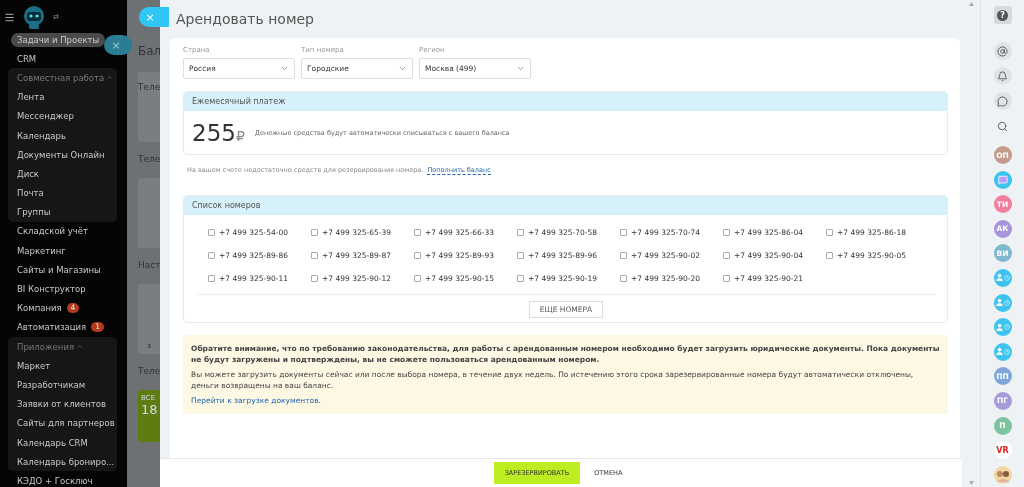  What do you see at coordinates (9, 17) in the screenshot?
I see `menu-icon` at bounding box center [9, 17].